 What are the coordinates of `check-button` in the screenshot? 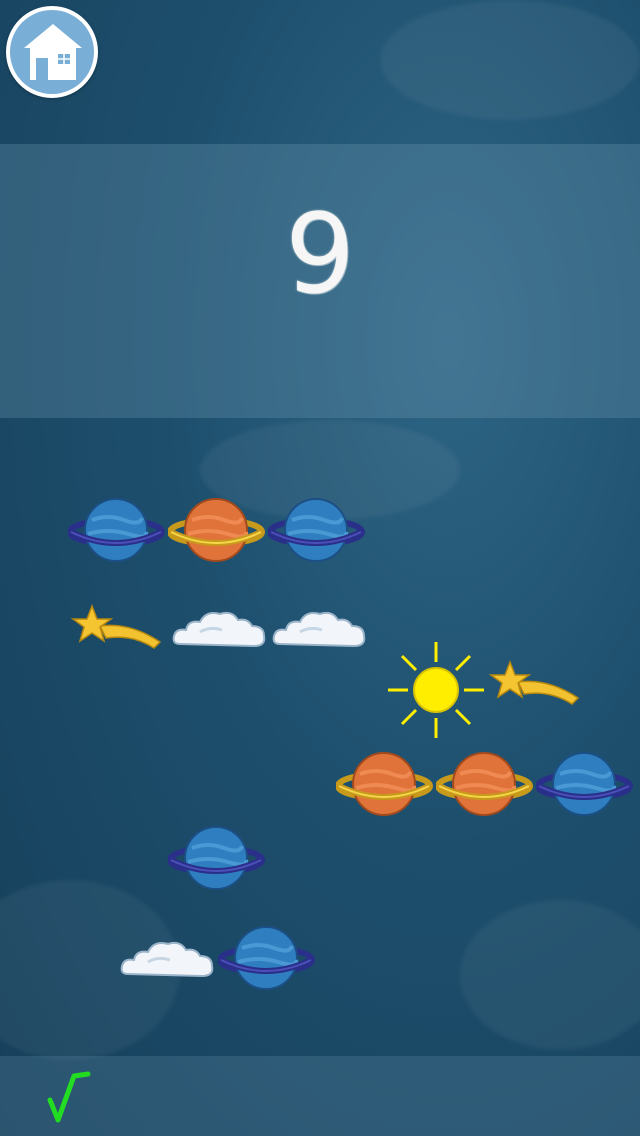 It's located at (70, 1098).